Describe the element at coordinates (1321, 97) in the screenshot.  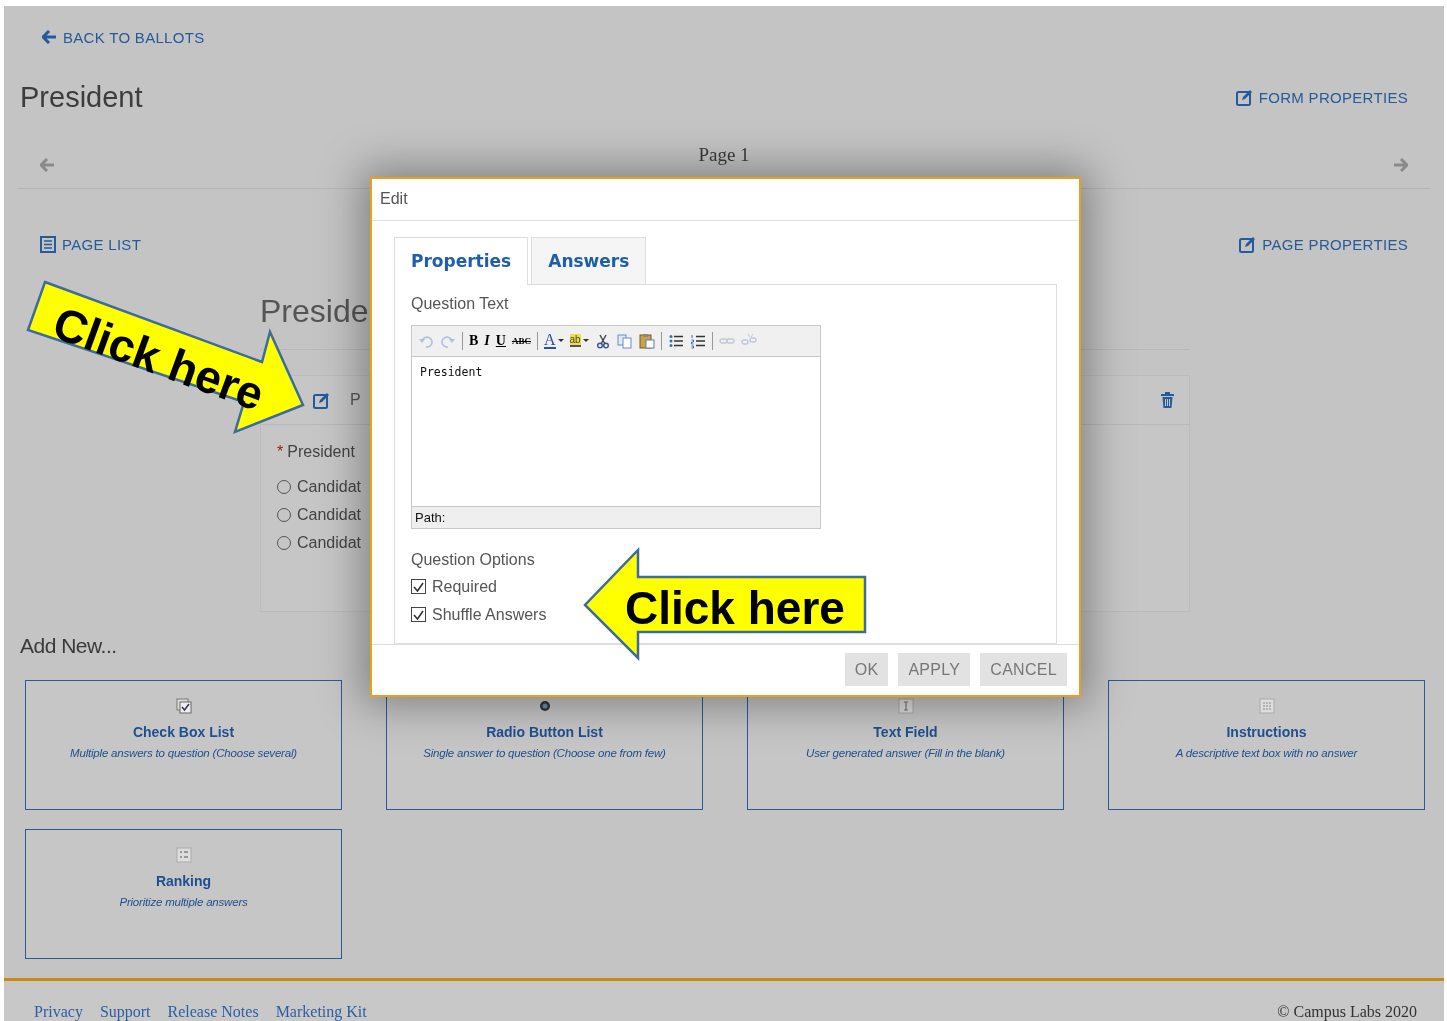
I see `form-properties-link: FORM PROPERTIES` at that location.